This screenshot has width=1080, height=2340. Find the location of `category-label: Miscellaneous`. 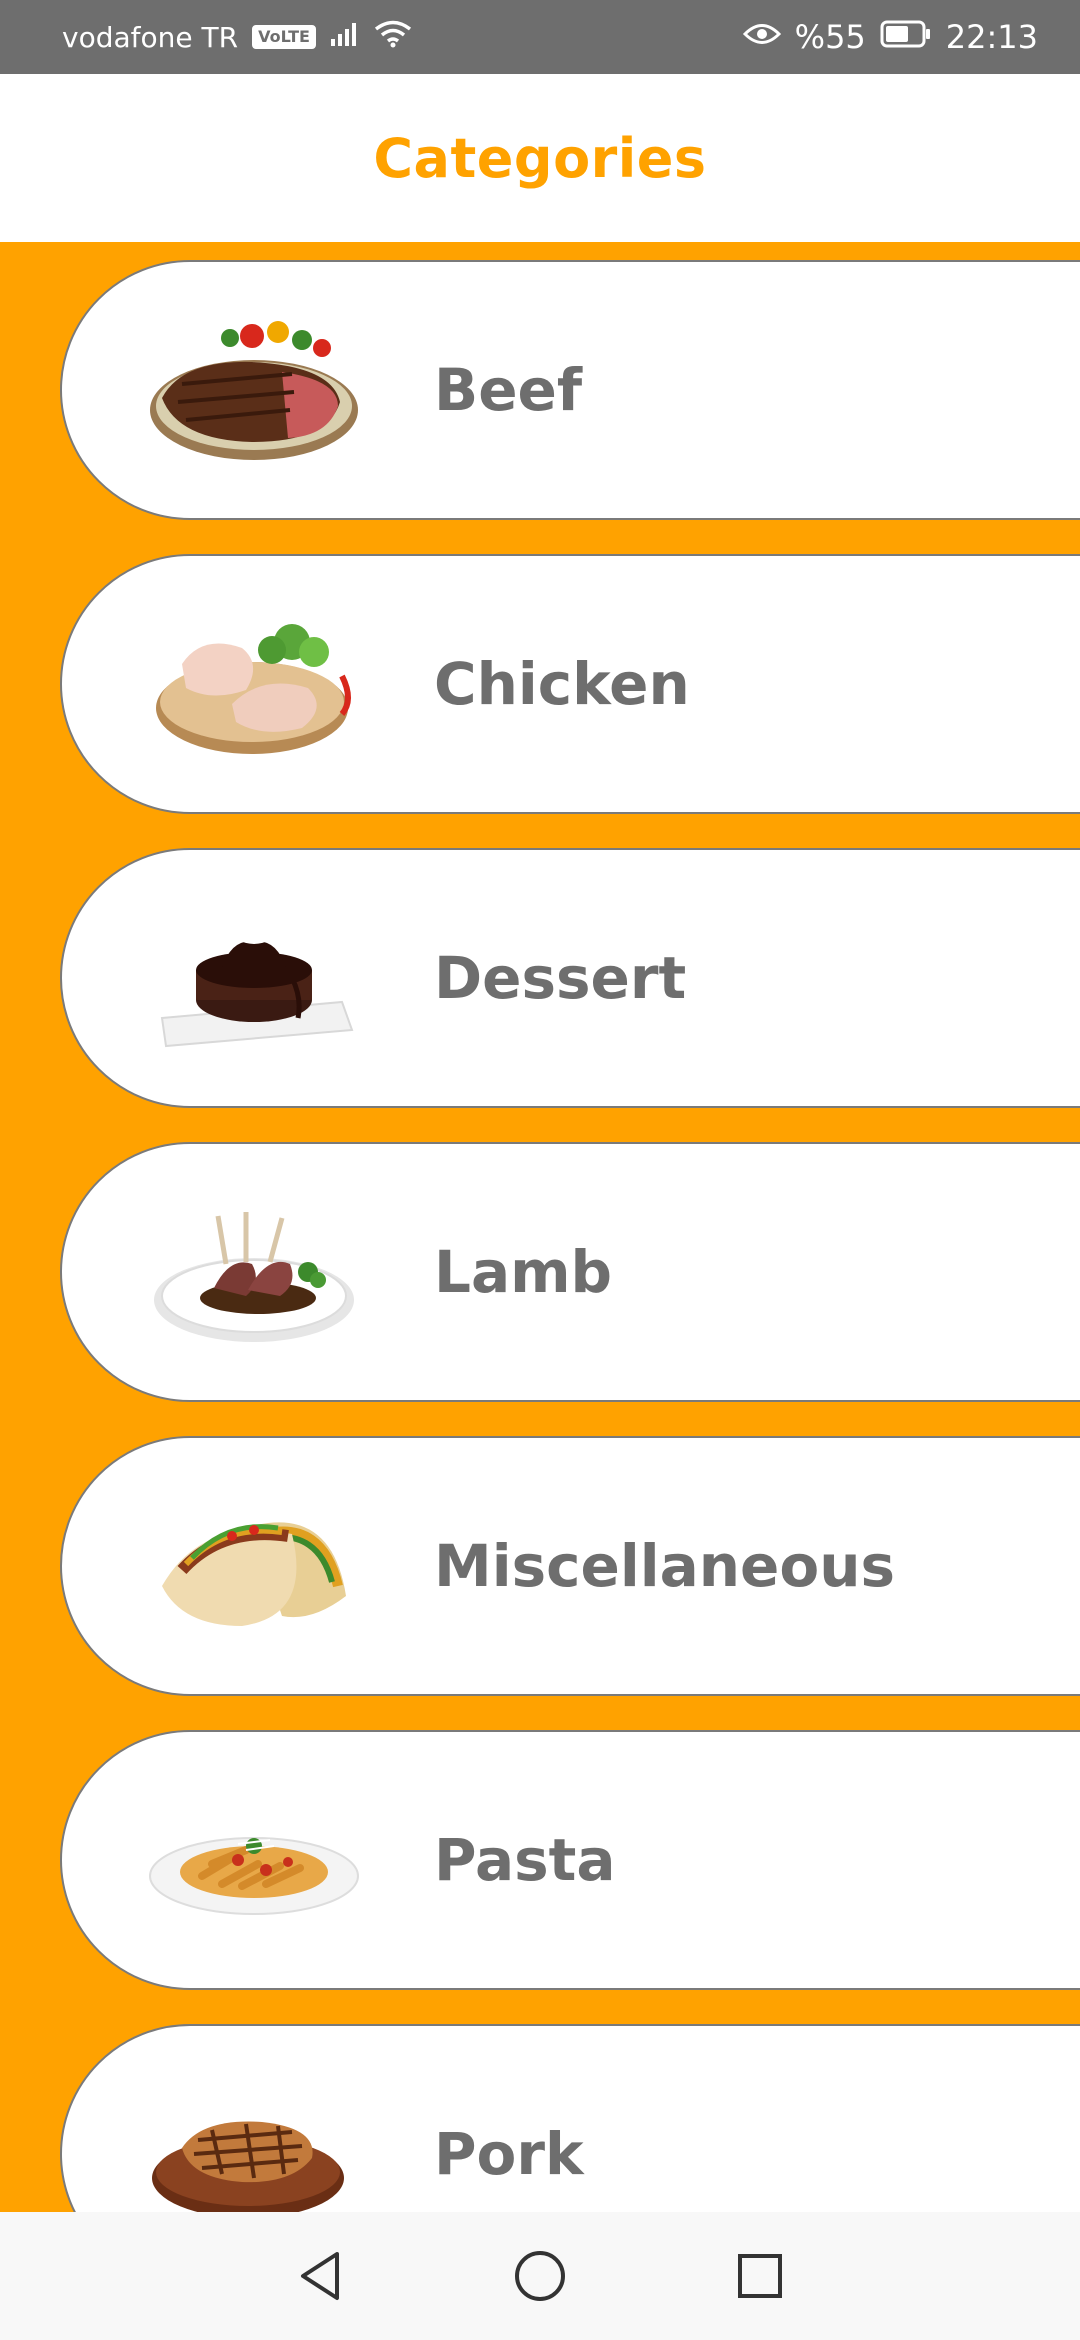

category-label: Miscellaneous is located at coordinates (665, 1566).